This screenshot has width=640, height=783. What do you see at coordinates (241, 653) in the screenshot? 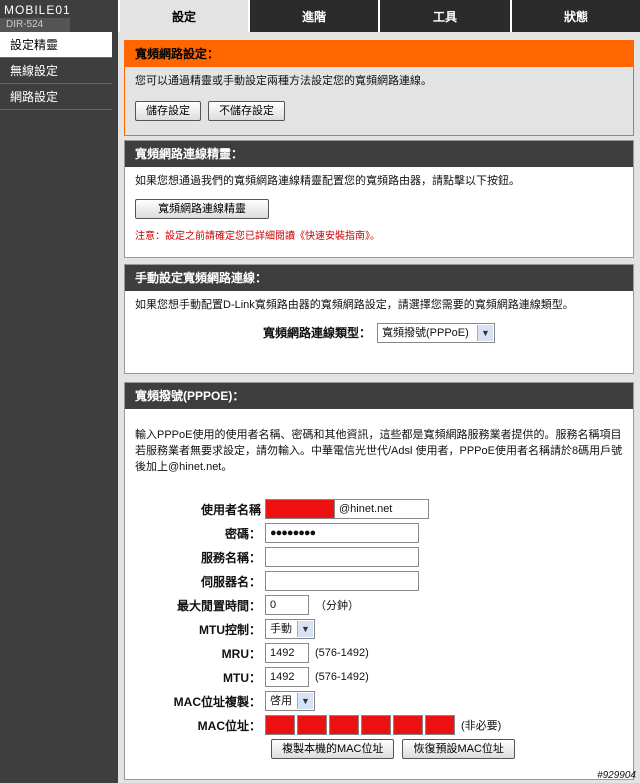
I see `mru-label: MRU：` at bounding box center [241, 653].